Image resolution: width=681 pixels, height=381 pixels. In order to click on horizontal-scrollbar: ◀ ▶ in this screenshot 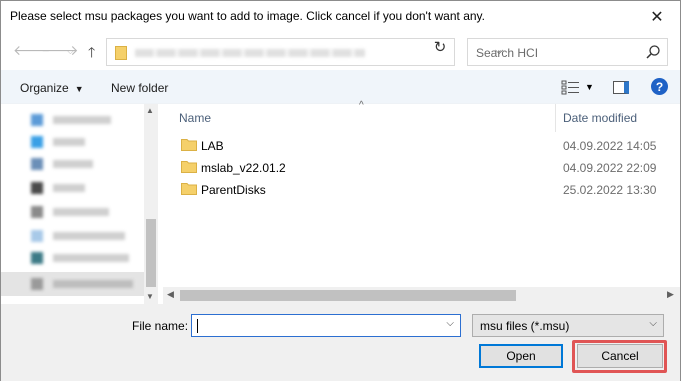, I will do `click(421, 295)`.